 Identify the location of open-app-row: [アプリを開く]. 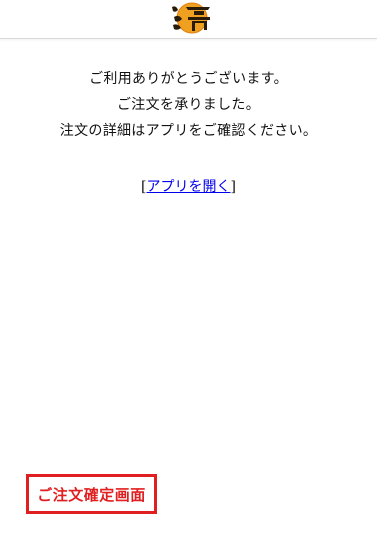
(188, 187).